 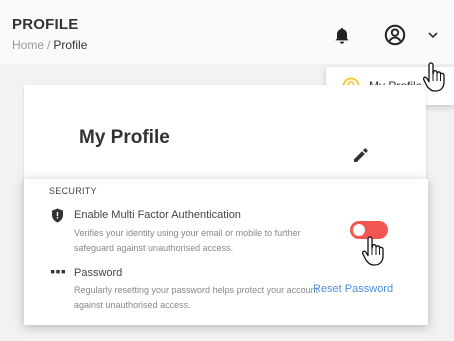 What do you see at coordinates (73, 191) in the screenshot?
I see `section-label: SECURITY` at bounding box center [73, 191].